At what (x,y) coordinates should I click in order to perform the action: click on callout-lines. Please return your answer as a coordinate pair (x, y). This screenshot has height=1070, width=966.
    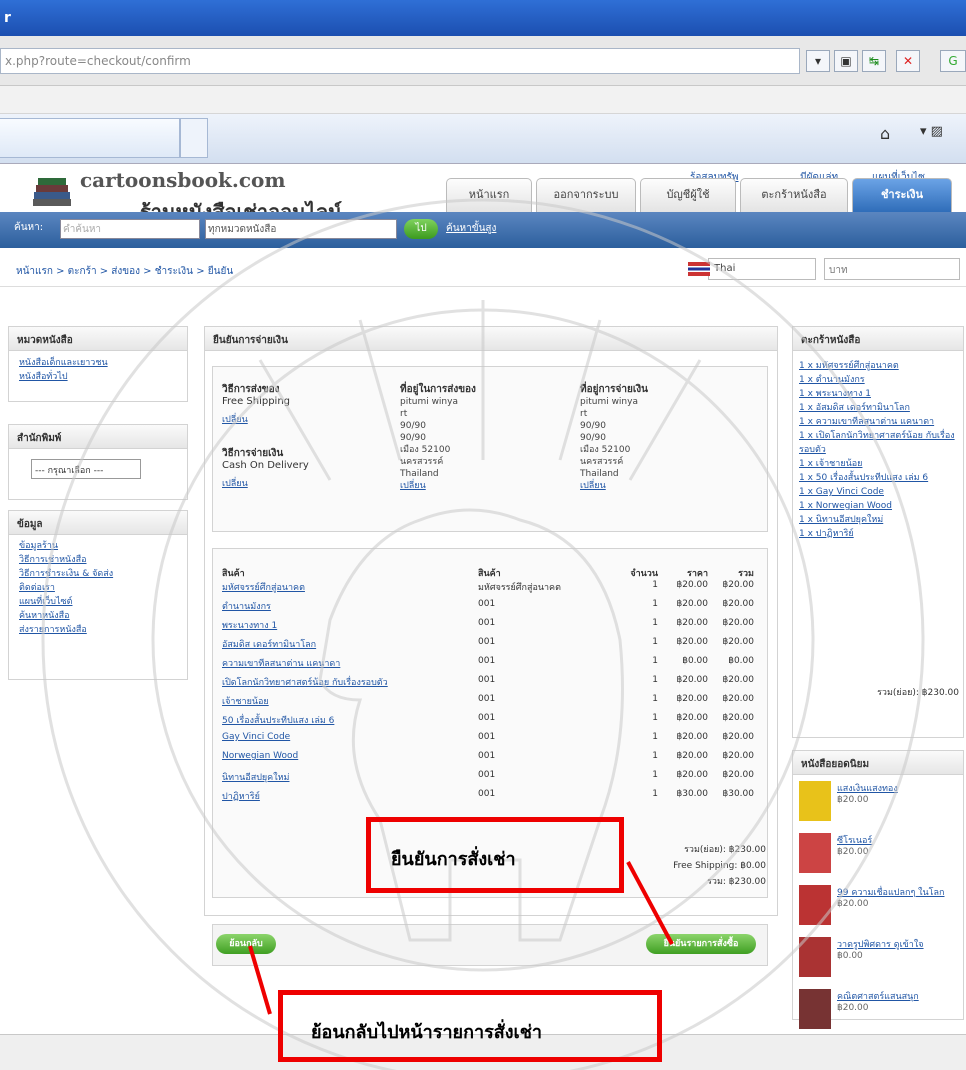
    Looking at the image, I should click on (461, 938).